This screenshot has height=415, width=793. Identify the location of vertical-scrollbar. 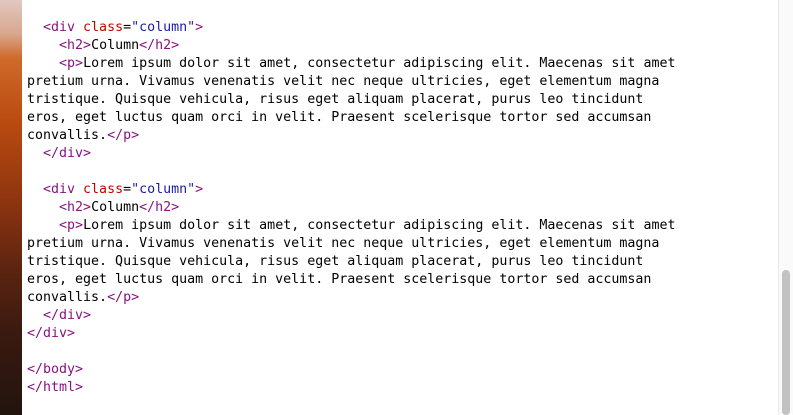
(785, 207).